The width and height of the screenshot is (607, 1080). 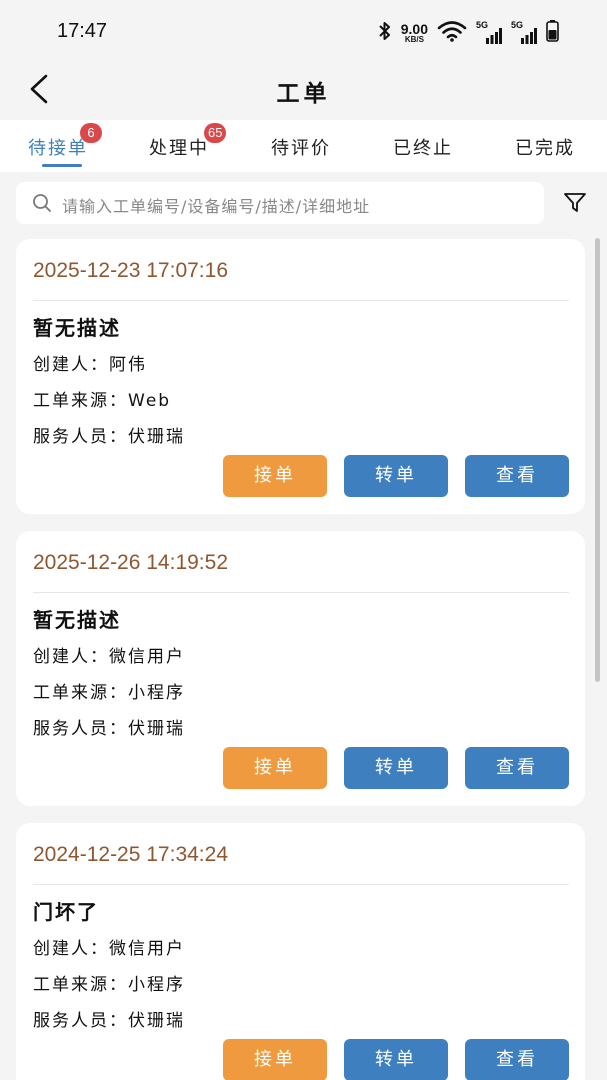 I want to click on network-speed-value: 9.00, so click(x=414, y=29).